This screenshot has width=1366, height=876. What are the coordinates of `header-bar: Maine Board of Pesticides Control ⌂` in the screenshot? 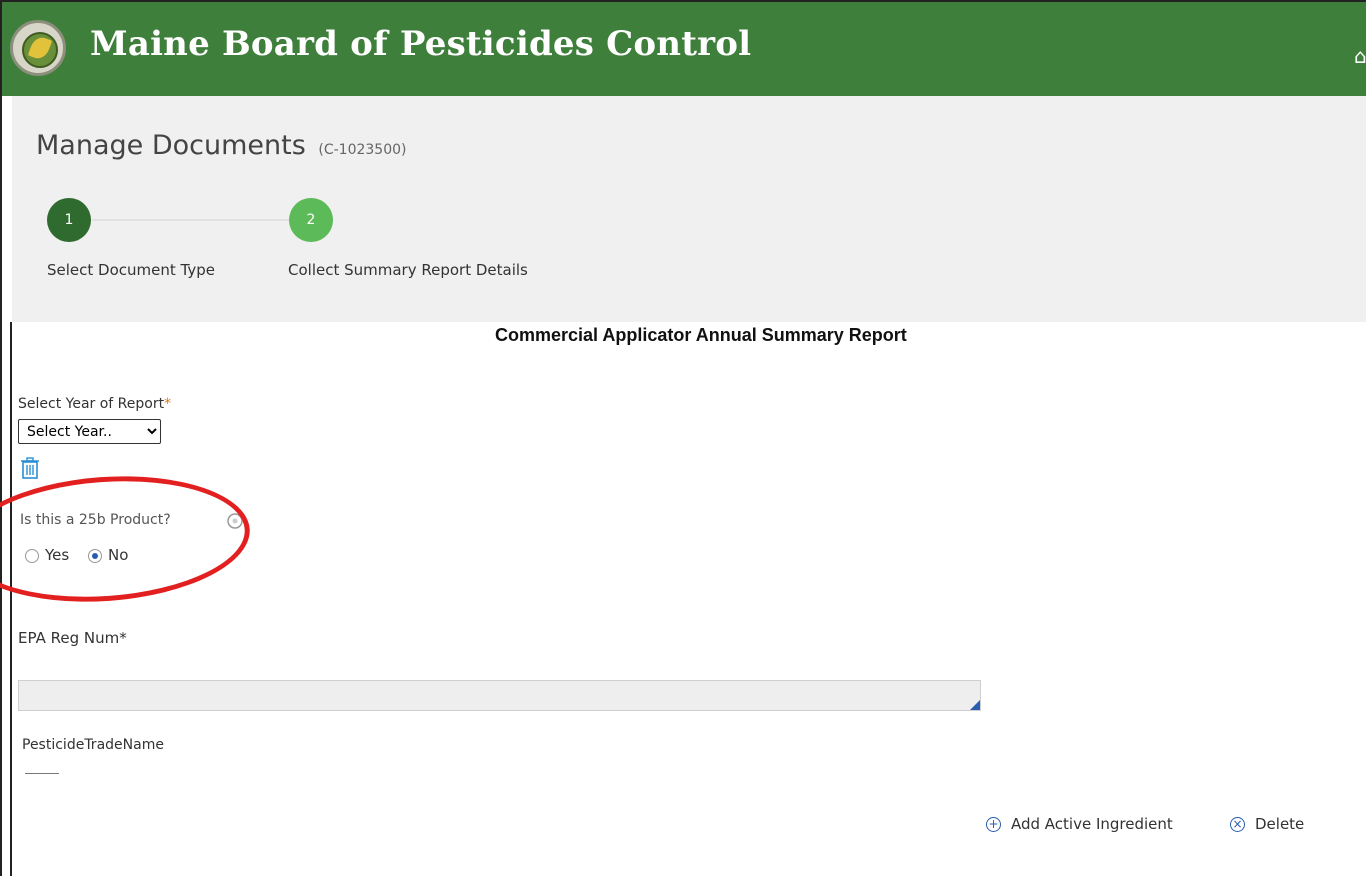 It's located at (684, 49).